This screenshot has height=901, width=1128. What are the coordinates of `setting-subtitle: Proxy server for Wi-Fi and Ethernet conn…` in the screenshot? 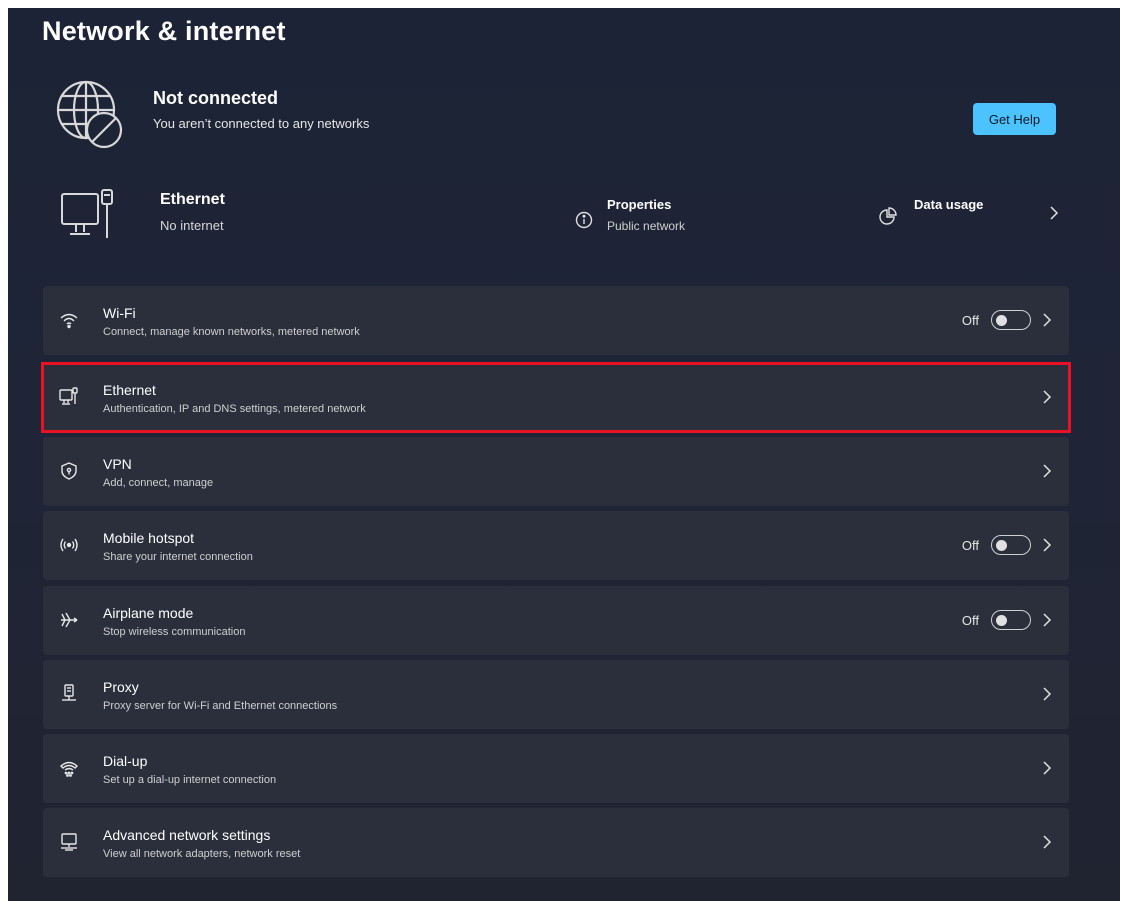 It's located at (220, 706).